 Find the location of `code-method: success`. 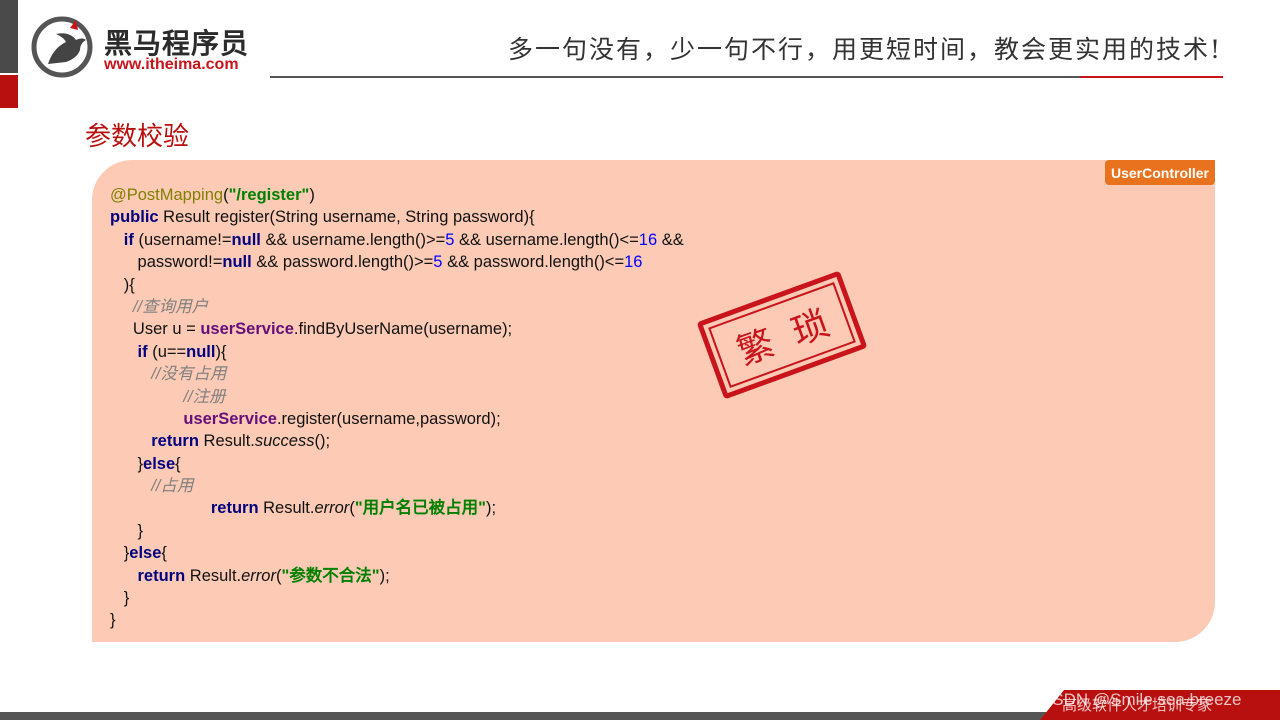

code-method: success is located at coordinates (284, 441).